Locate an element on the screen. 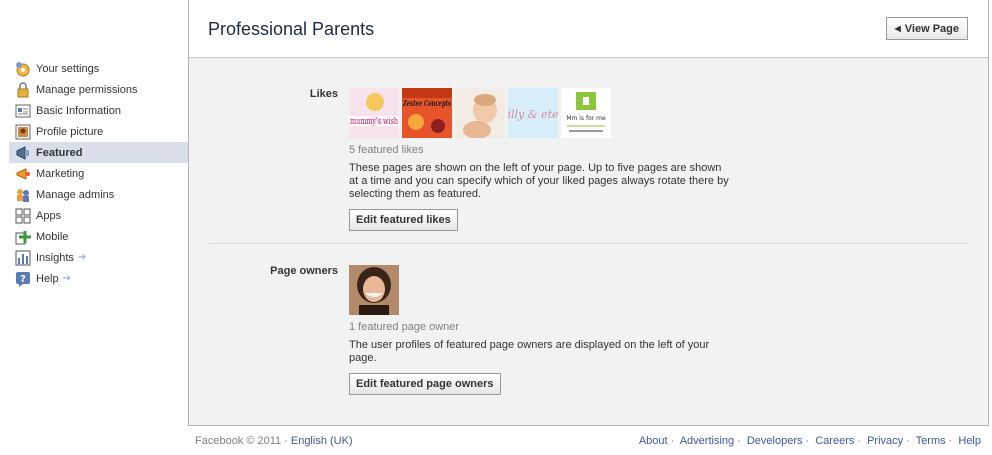  featured-owners-count: 1 featured page owner is located at coordinates (404, 327).